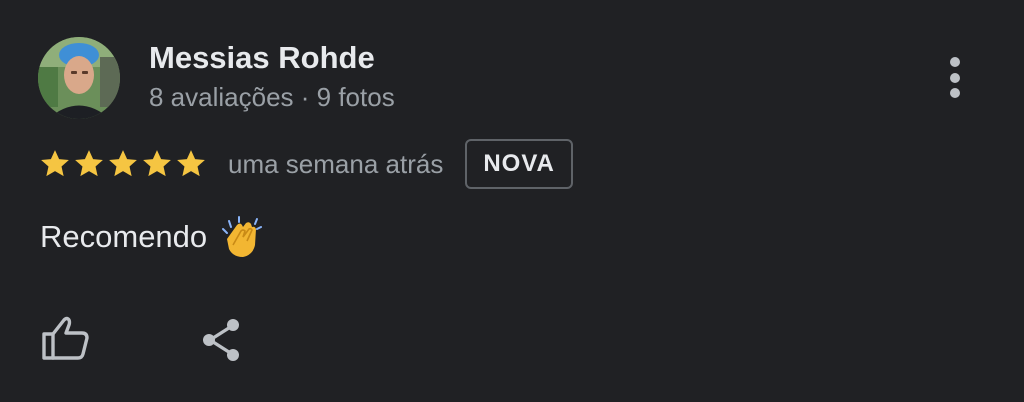 The height and width of the screenshot is (402, 1024). I want to click on avatar-photo-icon, so click(79, 78).